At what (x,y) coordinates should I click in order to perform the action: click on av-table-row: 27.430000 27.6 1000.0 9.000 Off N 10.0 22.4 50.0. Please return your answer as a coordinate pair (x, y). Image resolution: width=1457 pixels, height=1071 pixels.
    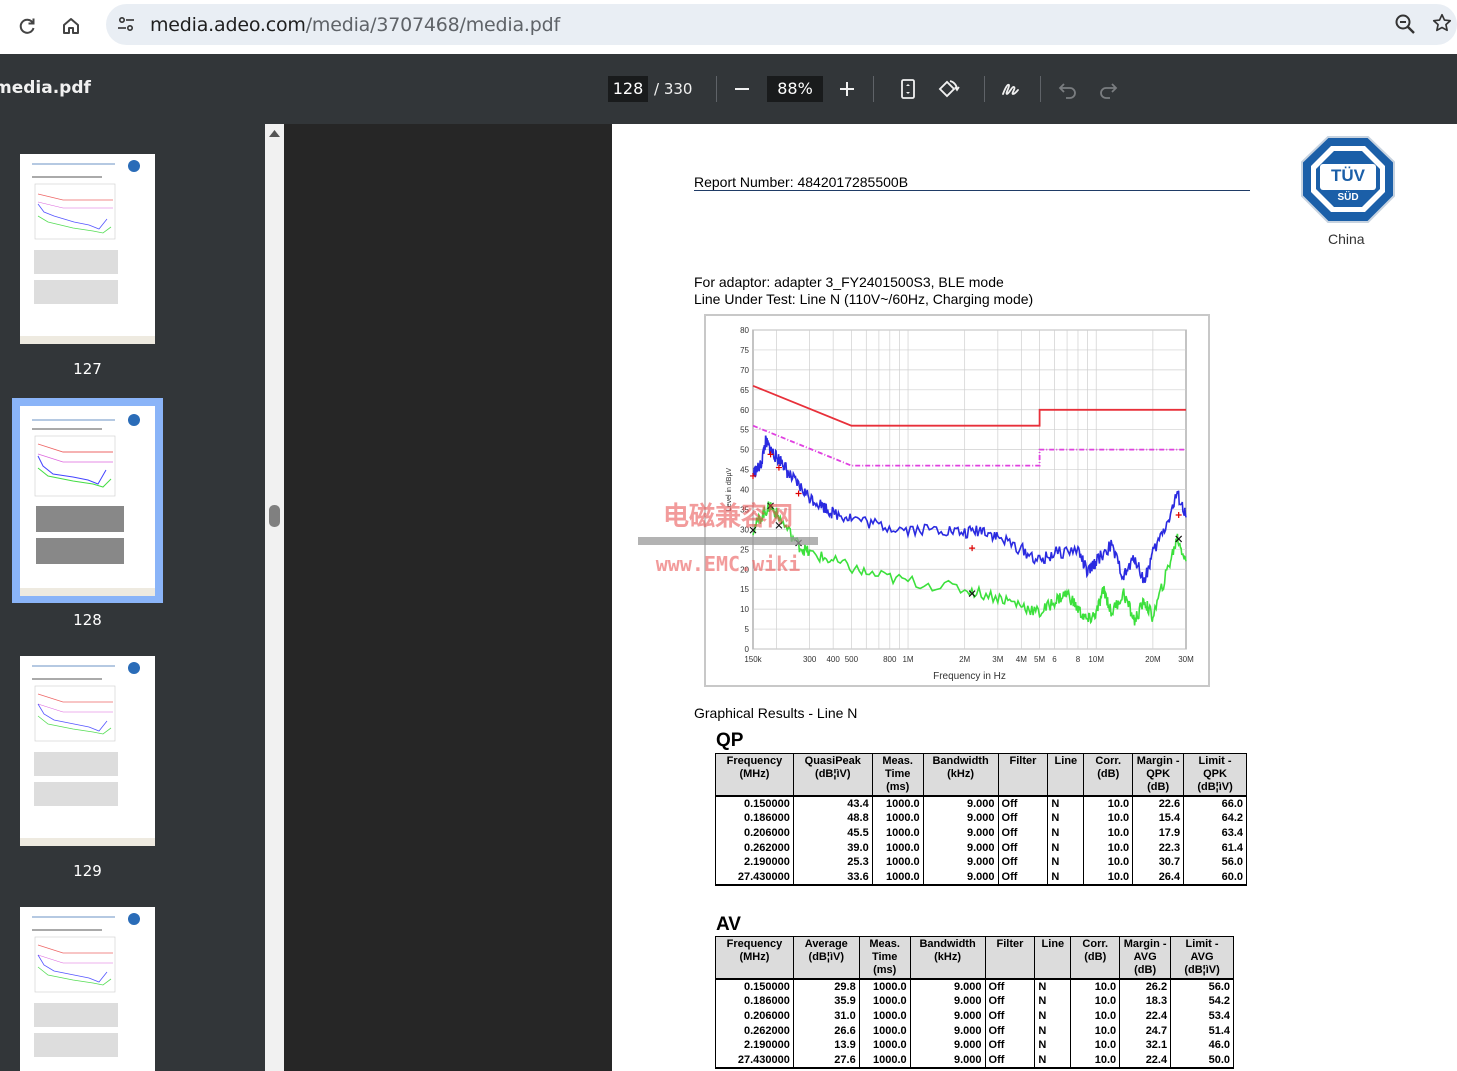
    Looking at the image, I should click on (974, 1060).